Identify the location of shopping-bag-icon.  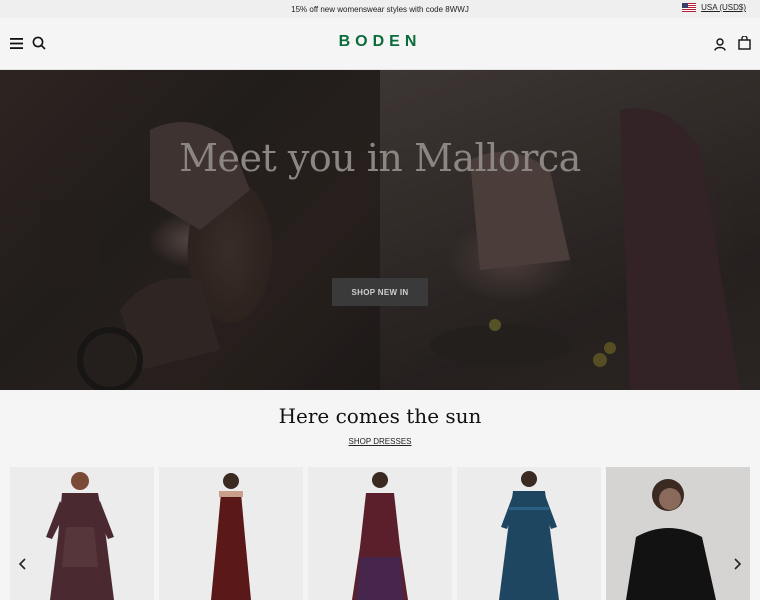
(744, 43).